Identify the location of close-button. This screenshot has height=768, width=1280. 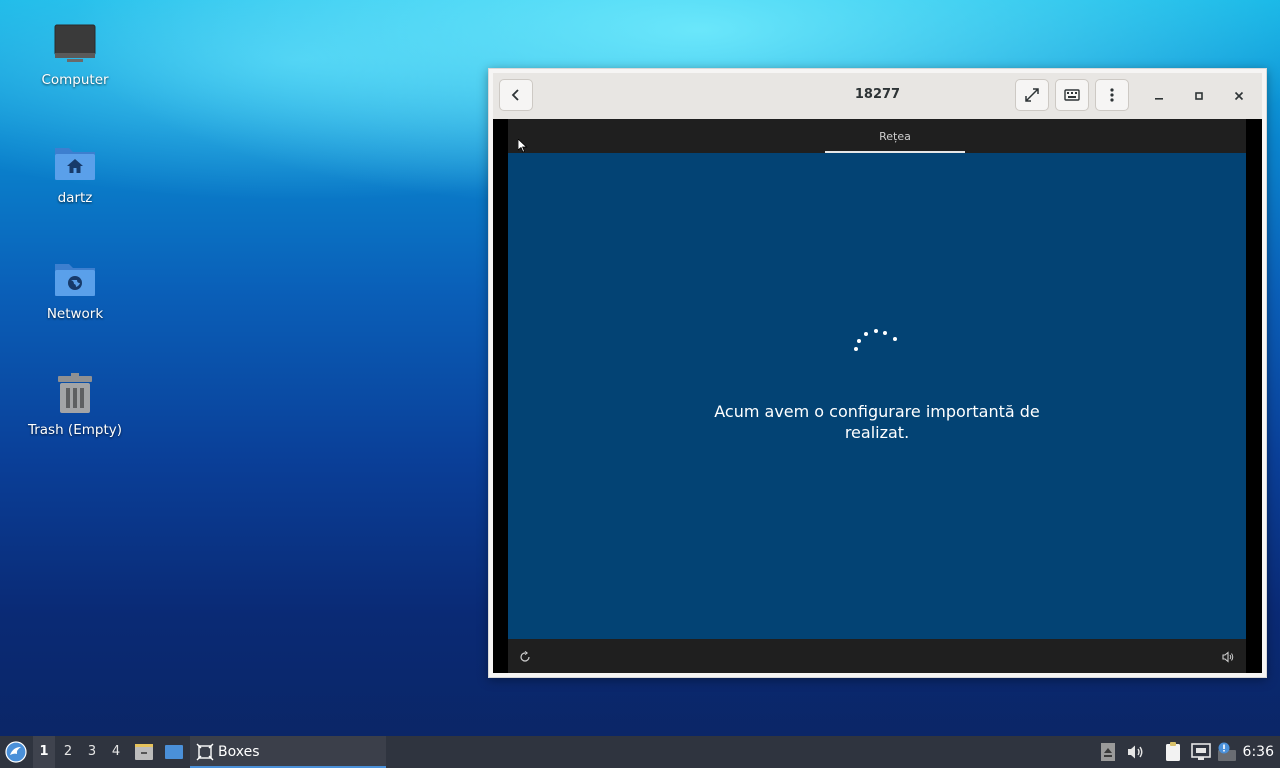
(1239, 96).